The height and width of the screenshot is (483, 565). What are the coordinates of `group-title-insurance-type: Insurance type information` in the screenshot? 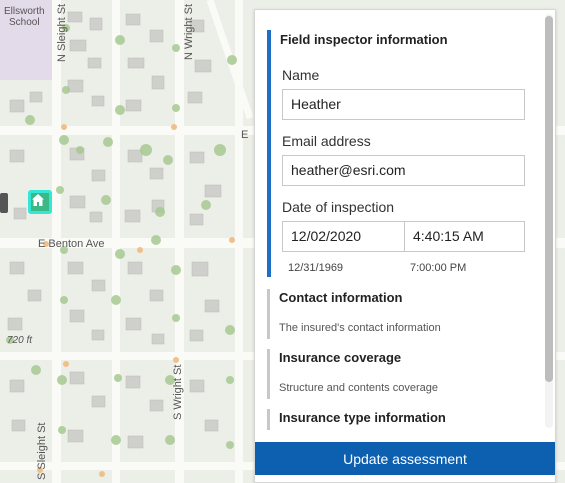 It's located at (406, 417).